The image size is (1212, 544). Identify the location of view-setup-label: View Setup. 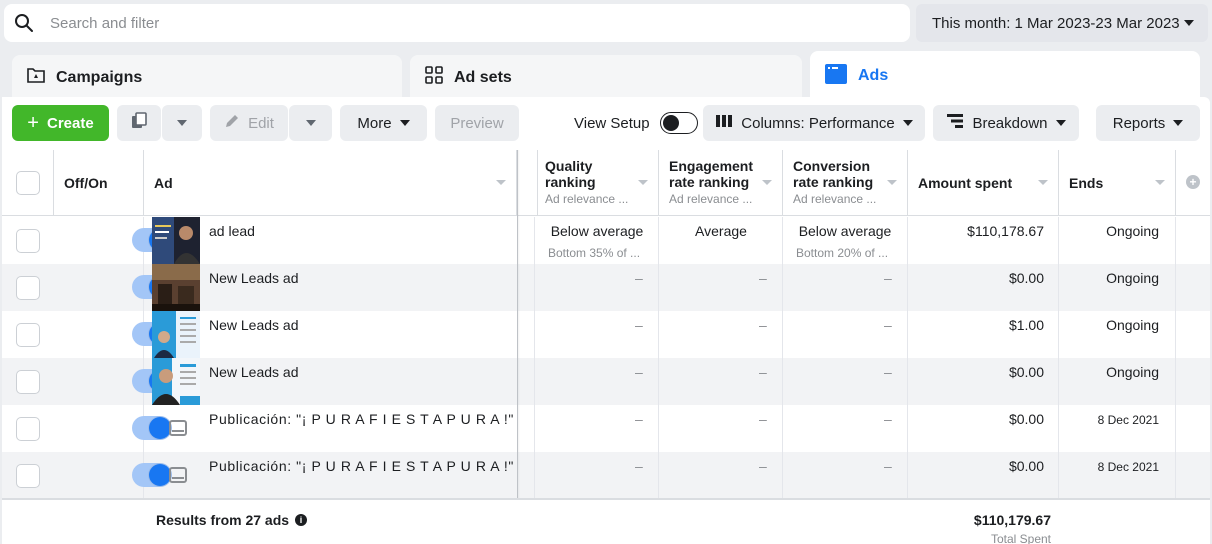
(612, 123).